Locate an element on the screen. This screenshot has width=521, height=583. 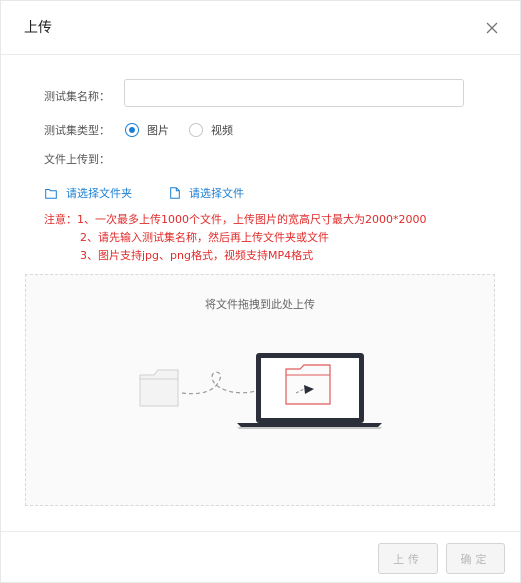
radio-checked-icon is located at coordinates (132, 130).